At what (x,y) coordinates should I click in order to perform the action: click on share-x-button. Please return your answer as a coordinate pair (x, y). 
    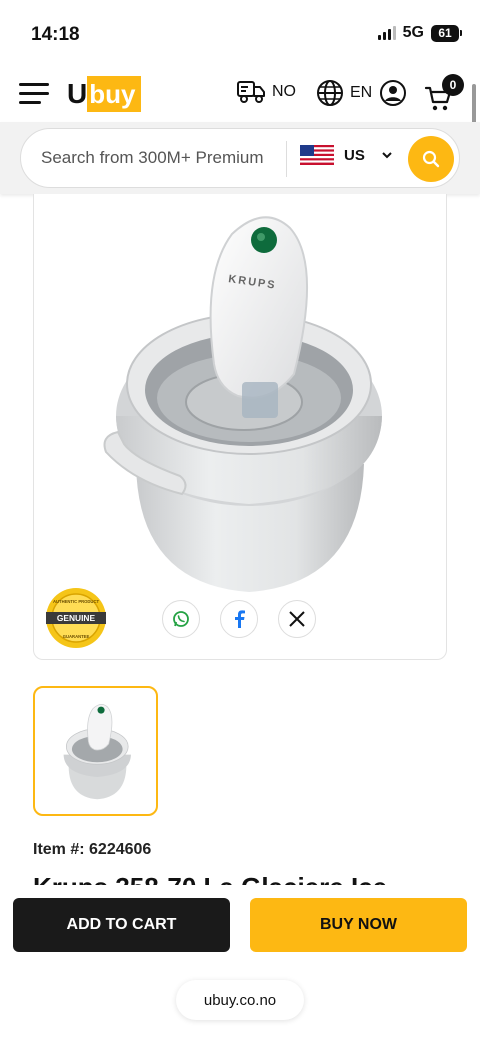
    Looking at the image, I should click on (297, 619).